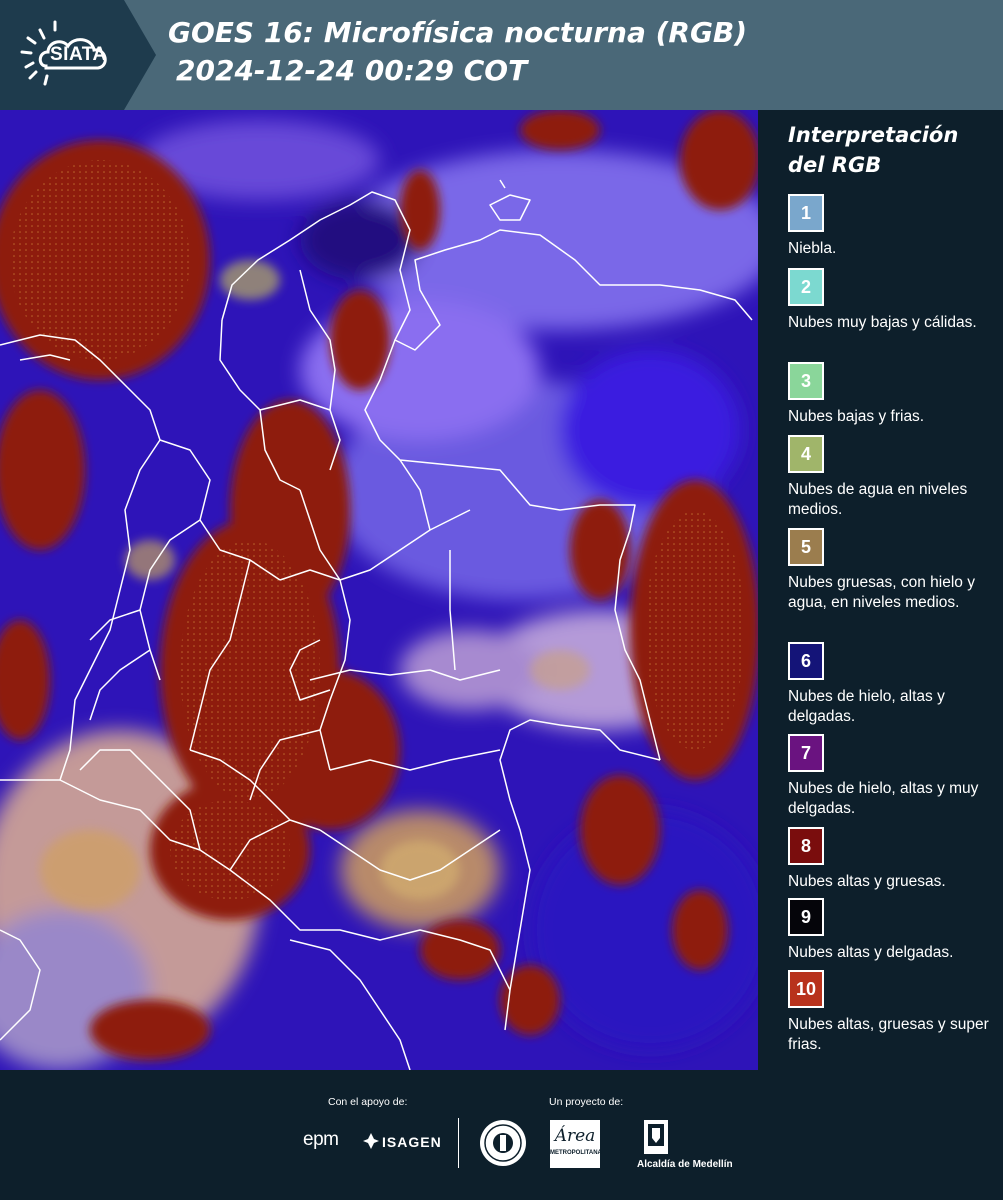 This screenshot has height=1200, width=1003. I want to click on legend-swatch: 1, so click(806, 213).